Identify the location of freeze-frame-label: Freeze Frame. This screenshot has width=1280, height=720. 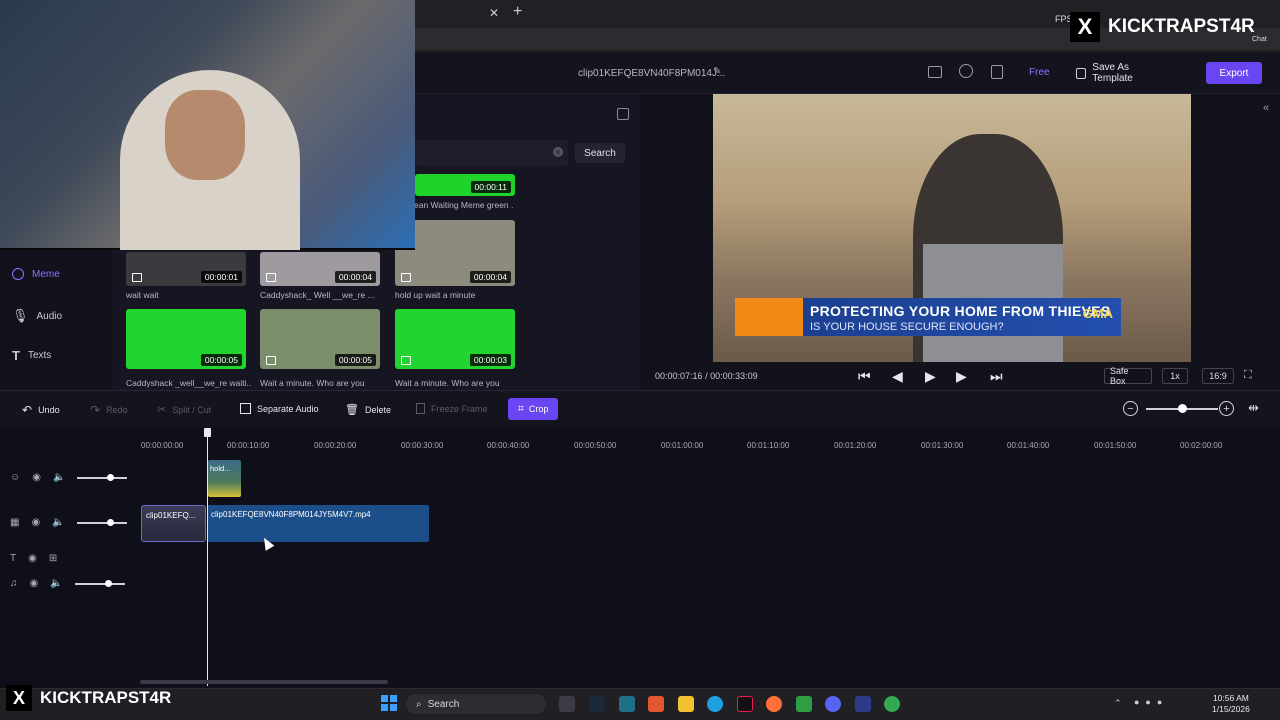
(459, 408).